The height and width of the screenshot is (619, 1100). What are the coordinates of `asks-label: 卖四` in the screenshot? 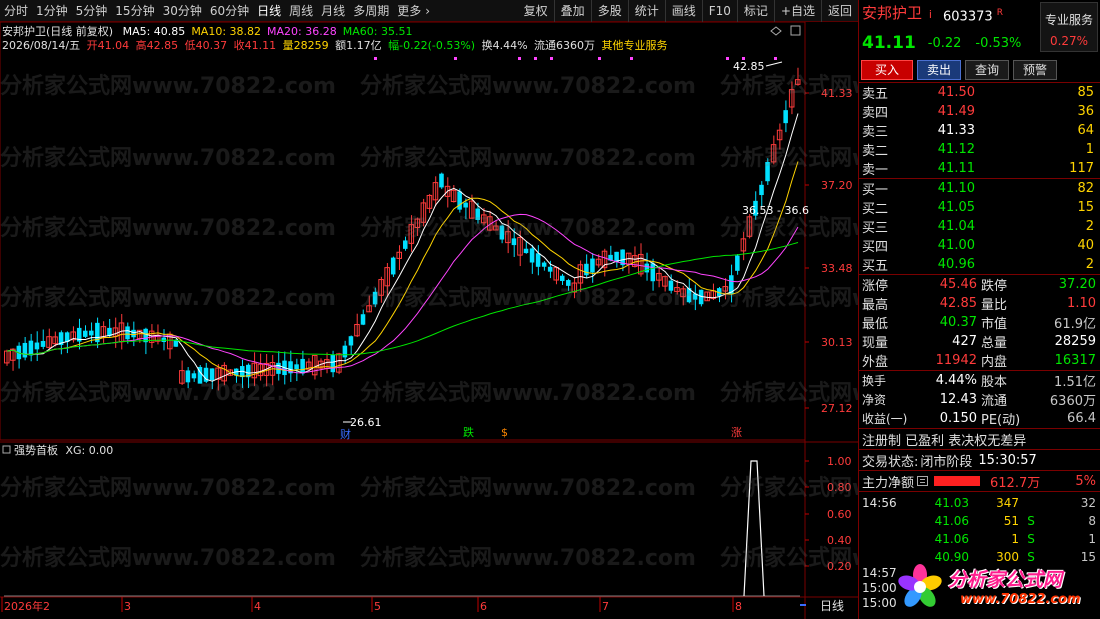 It's located at (875, 113).